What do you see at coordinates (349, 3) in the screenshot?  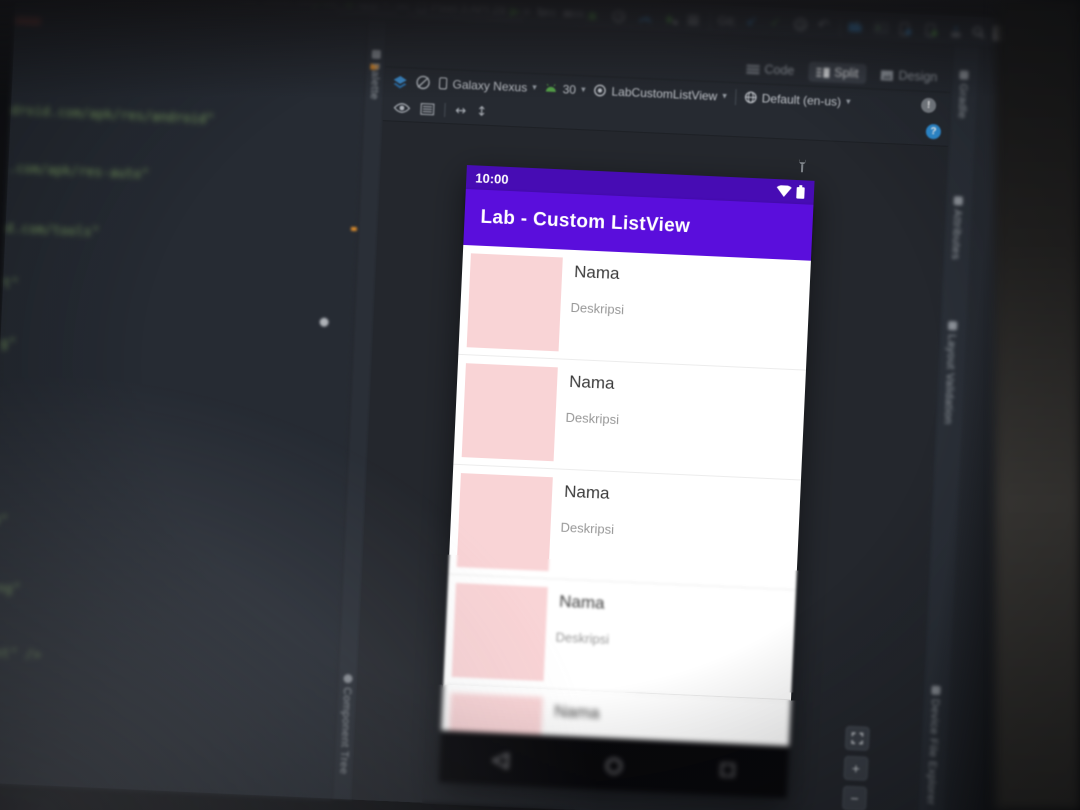 I see `app-module-icon` at bounding box center [349, 3].